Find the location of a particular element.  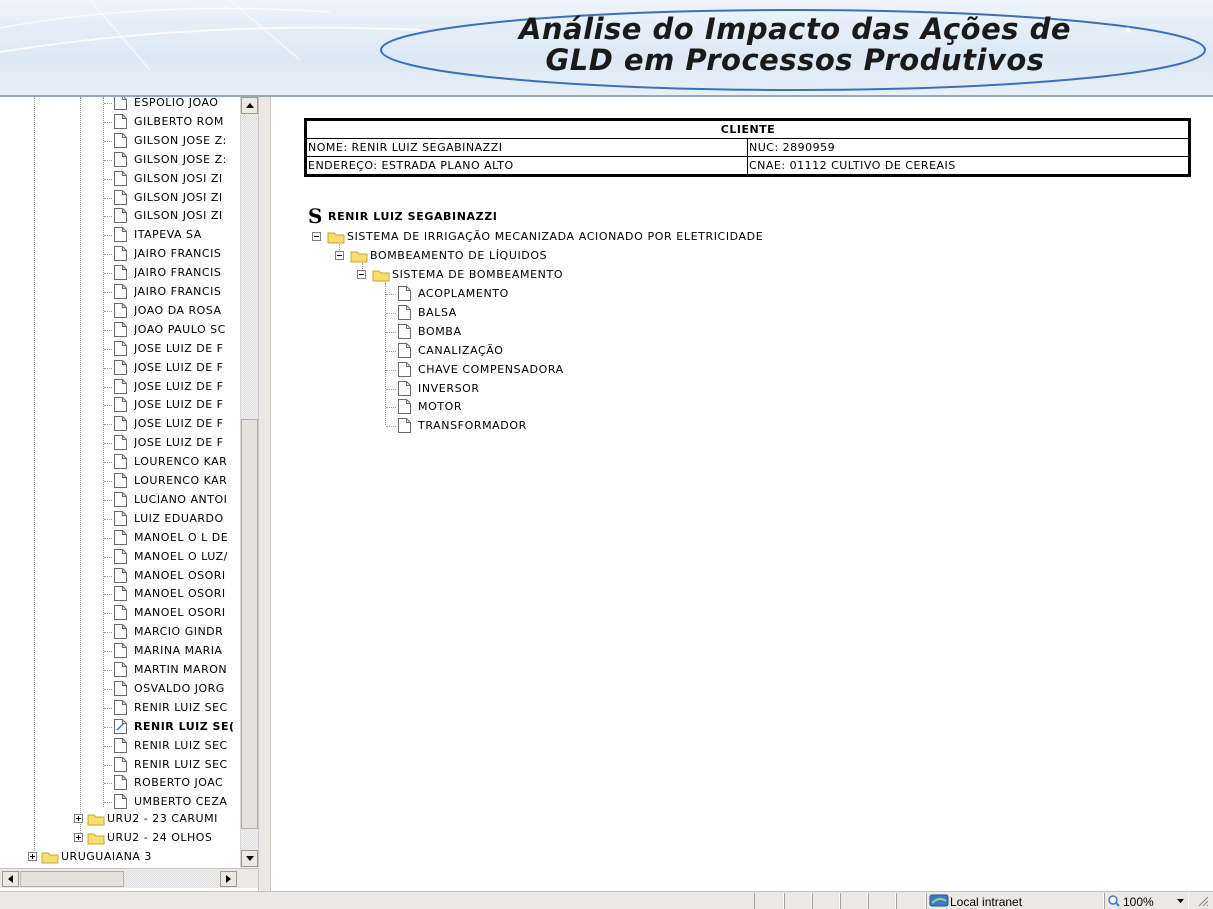

scroll-up-button is located at coordinates (249, 105).